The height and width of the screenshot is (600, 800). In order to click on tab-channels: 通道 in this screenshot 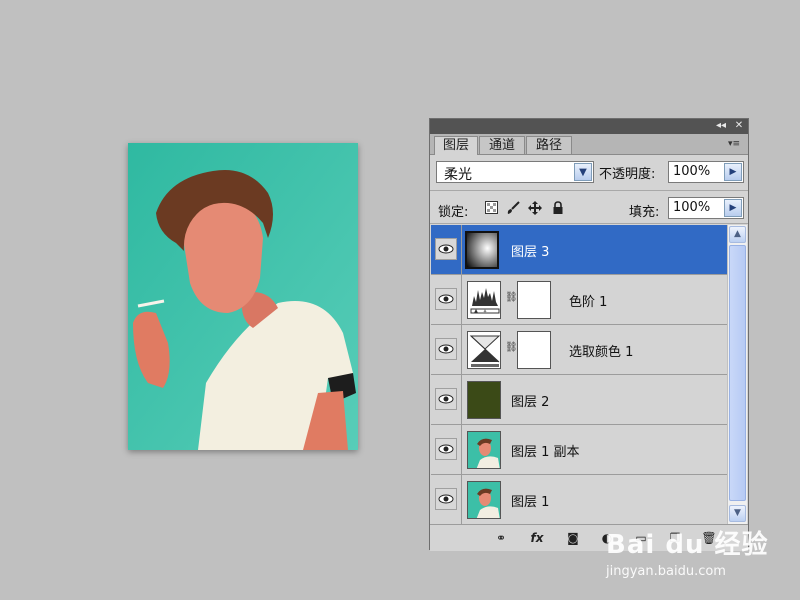, I will do `click(502, 145)`.